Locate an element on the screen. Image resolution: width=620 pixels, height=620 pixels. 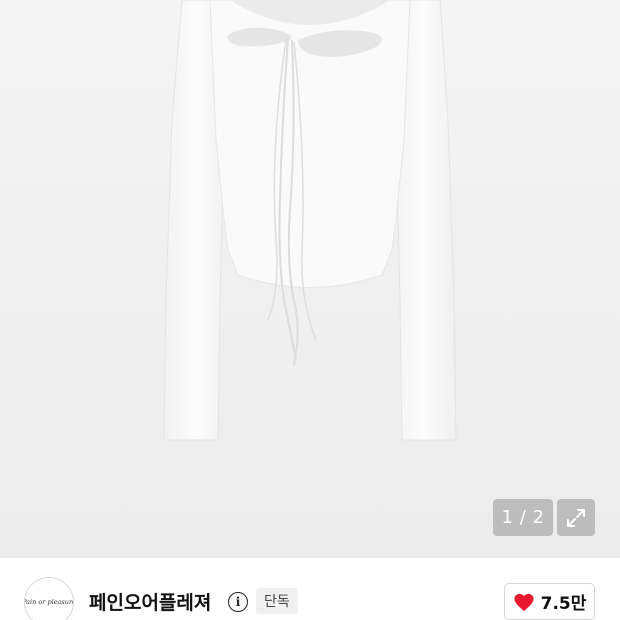
image-pager: 1 / 2 is located at coordinates (523, 517).